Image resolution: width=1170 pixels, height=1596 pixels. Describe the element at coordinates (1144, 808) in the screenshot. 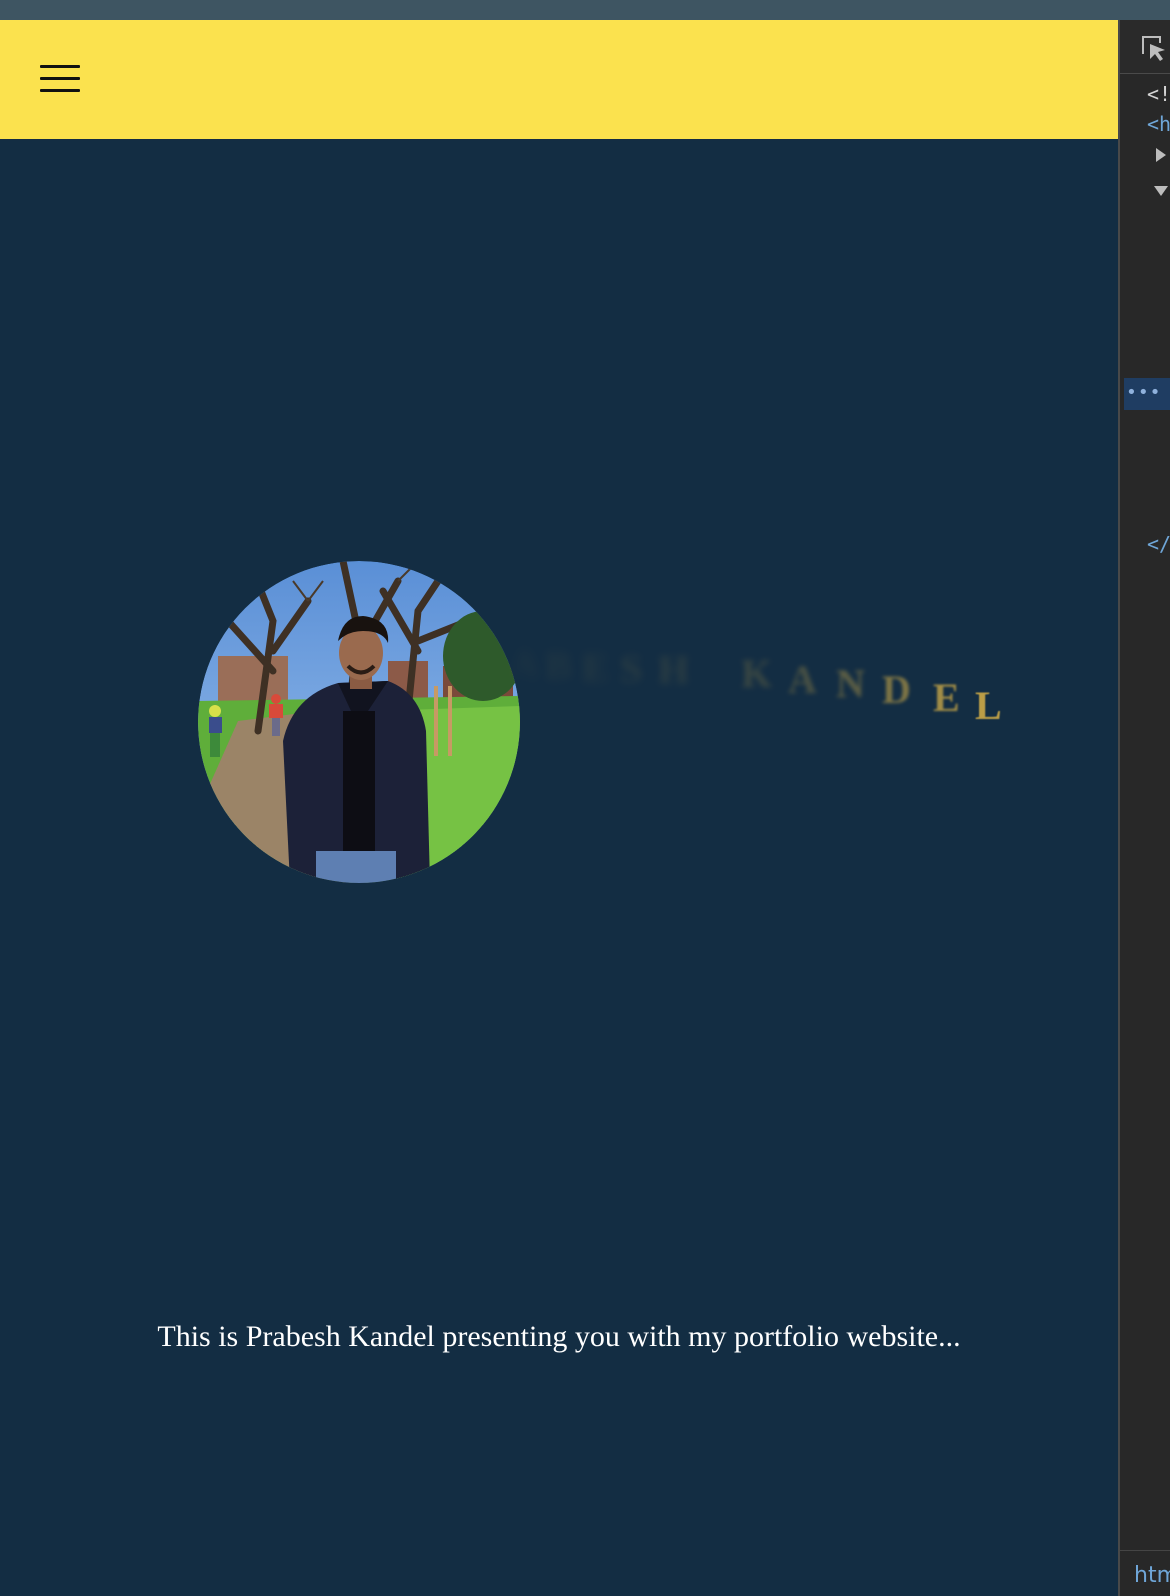

I see `devtools-panel: <! <h ••• </ htm` at that location.